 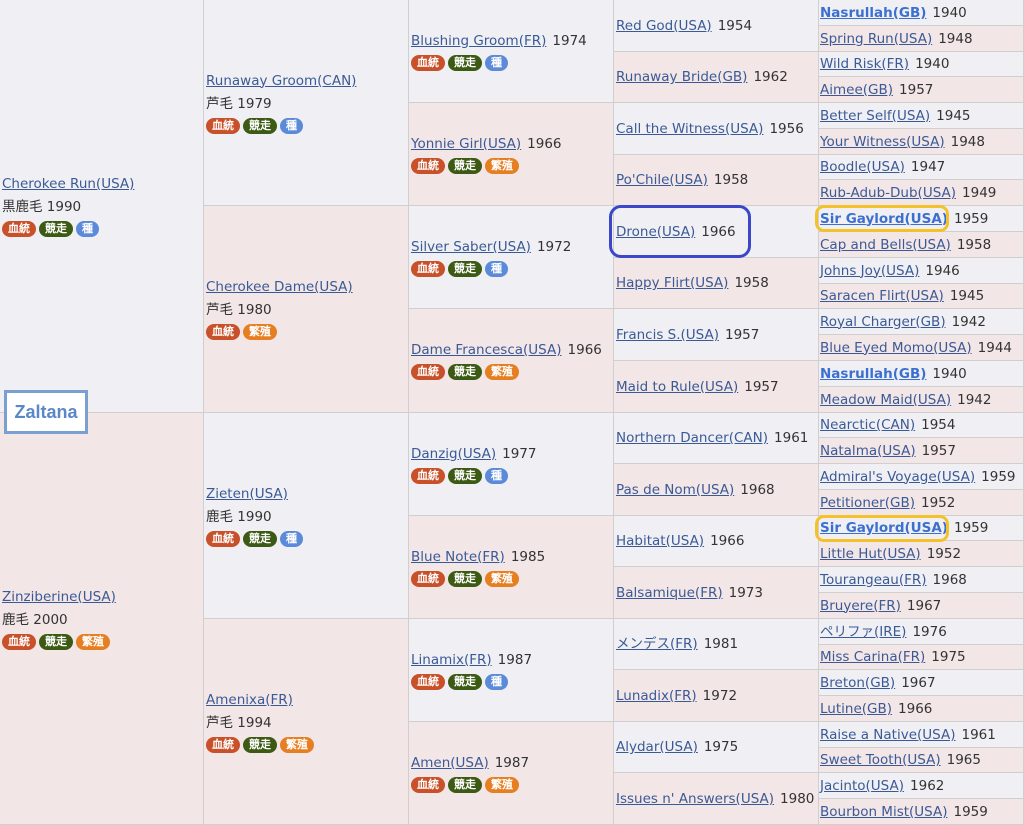 I want to click on horse-name-link: Admiral's Voyage(USA), so click(x=897, y=477).